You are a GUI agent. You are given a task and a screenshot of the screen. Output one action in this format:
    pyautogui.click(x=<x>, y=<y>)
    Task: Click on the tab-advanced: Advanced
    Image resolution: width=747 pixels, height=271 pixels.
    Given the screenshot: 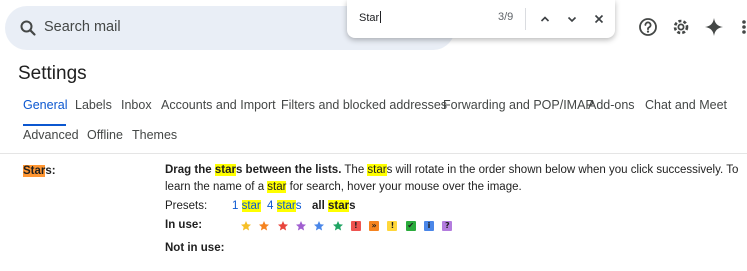 What is the action you would take?
    pyautogui.click(x=51, y=135)
    